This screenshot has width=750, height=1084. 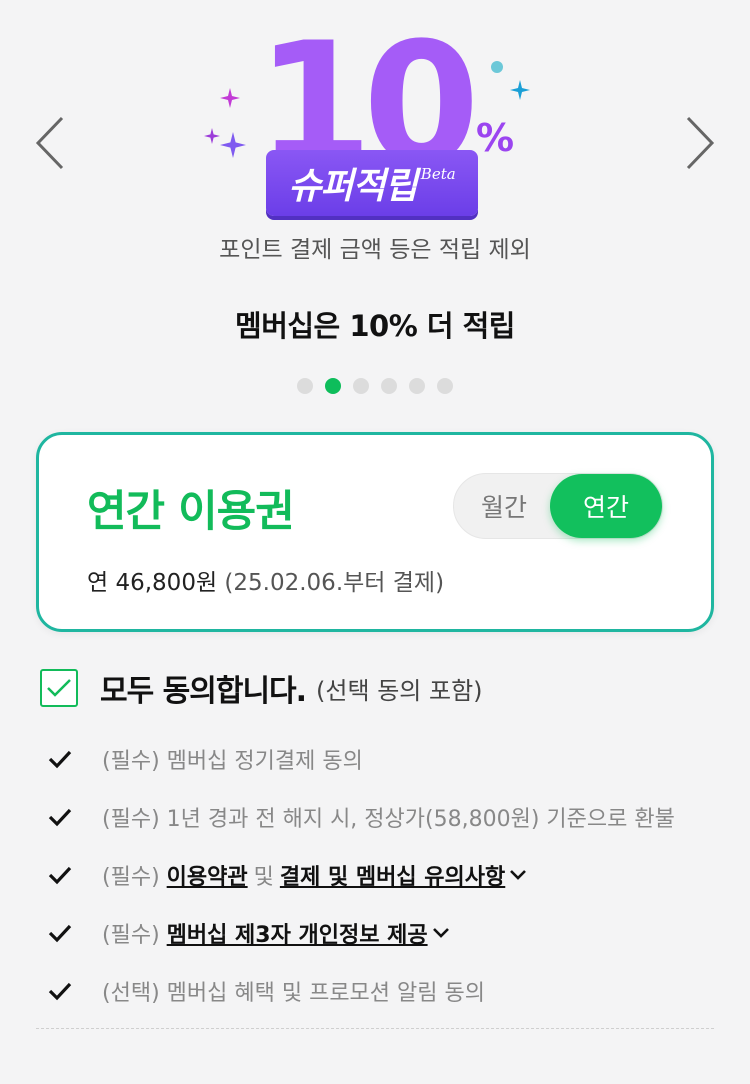 I want to click on agree-all-row: 모두 동의합니다. (선택 동의 포함), so click(x=261, y=688).